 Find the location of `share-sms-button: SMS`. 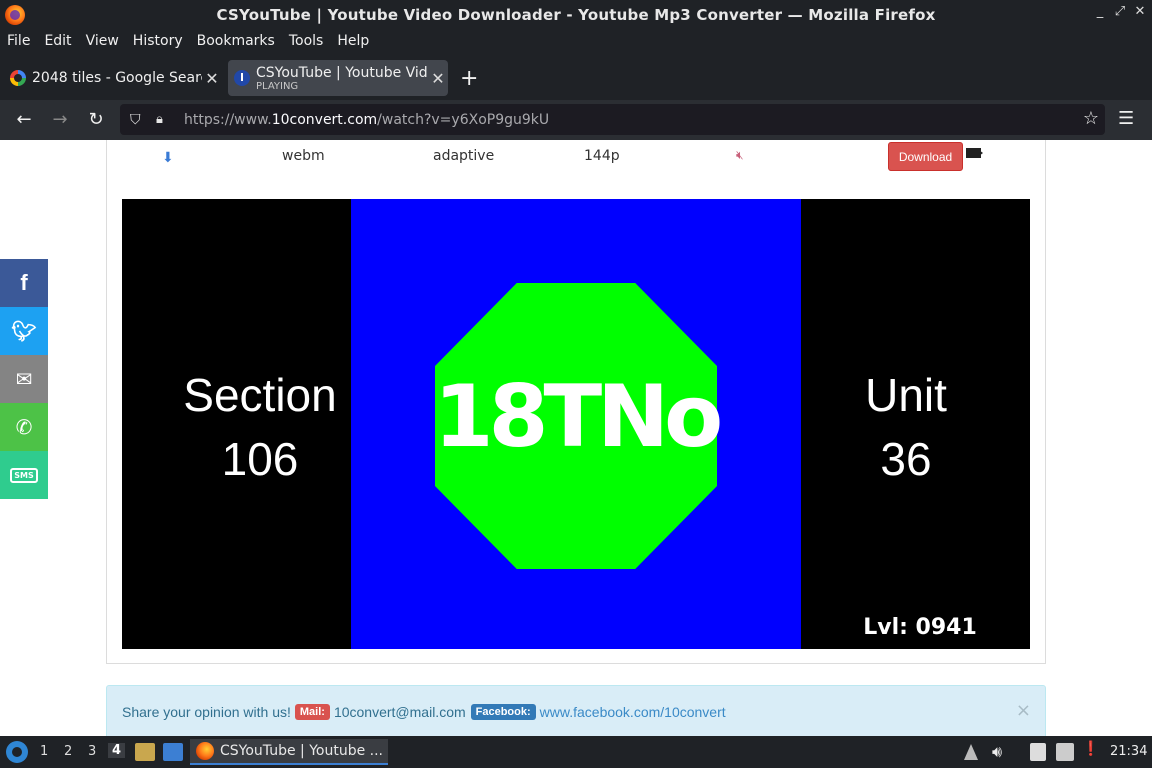

share-sms-button: SMS is located at coordinates (24, 475).